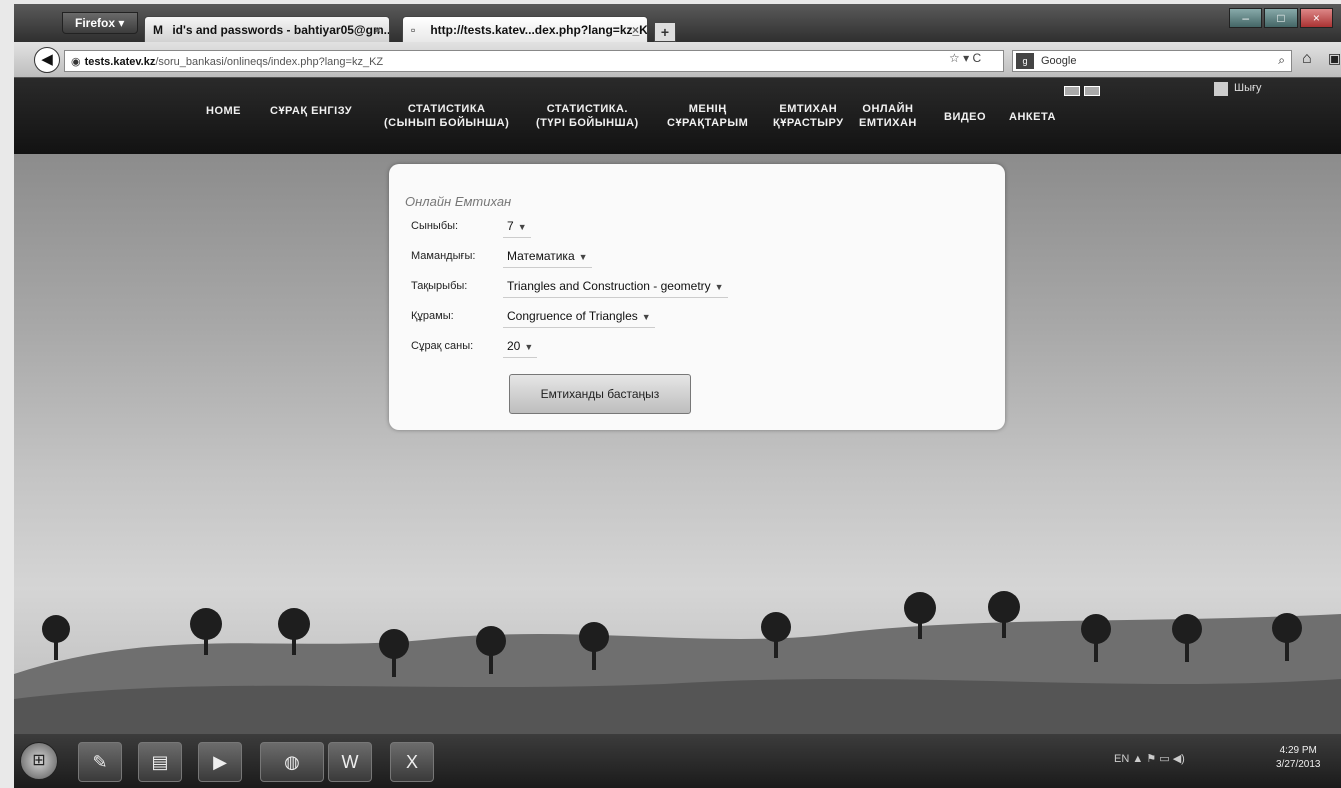  What do you see at coordinates (158, 30) in the screenshot?
I see `gmail-icon: M` at bounding box center [158, 30].